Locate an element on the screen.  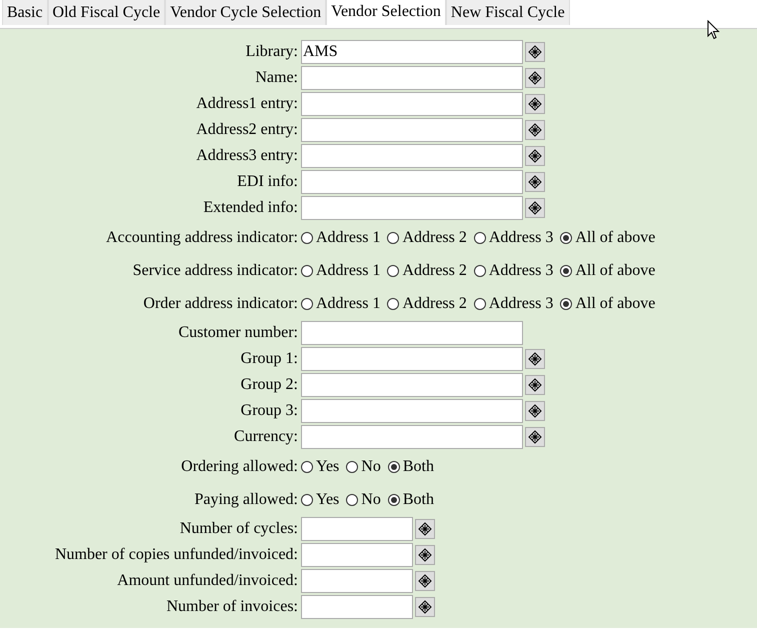
tab: Vendor Cycle Selection is located at coordinates (245, 12).